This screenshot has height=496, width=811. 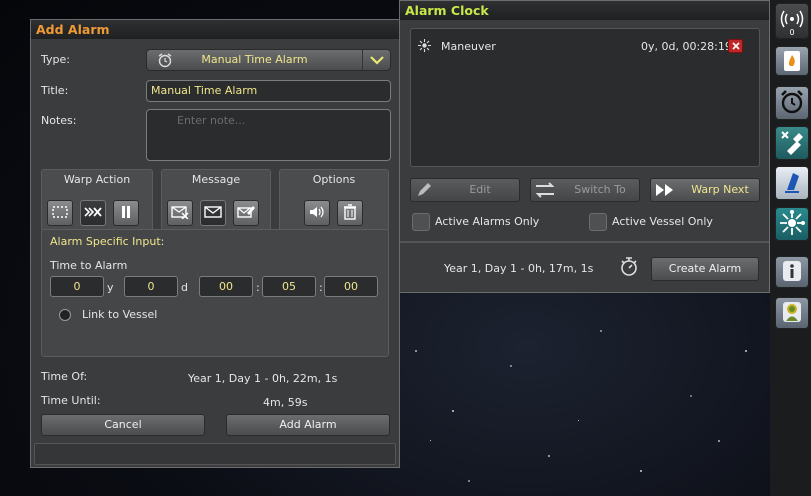 I want to click on list-item: Maneuver 0y, 0d, 00:28:19, so click(x=585, y=47).